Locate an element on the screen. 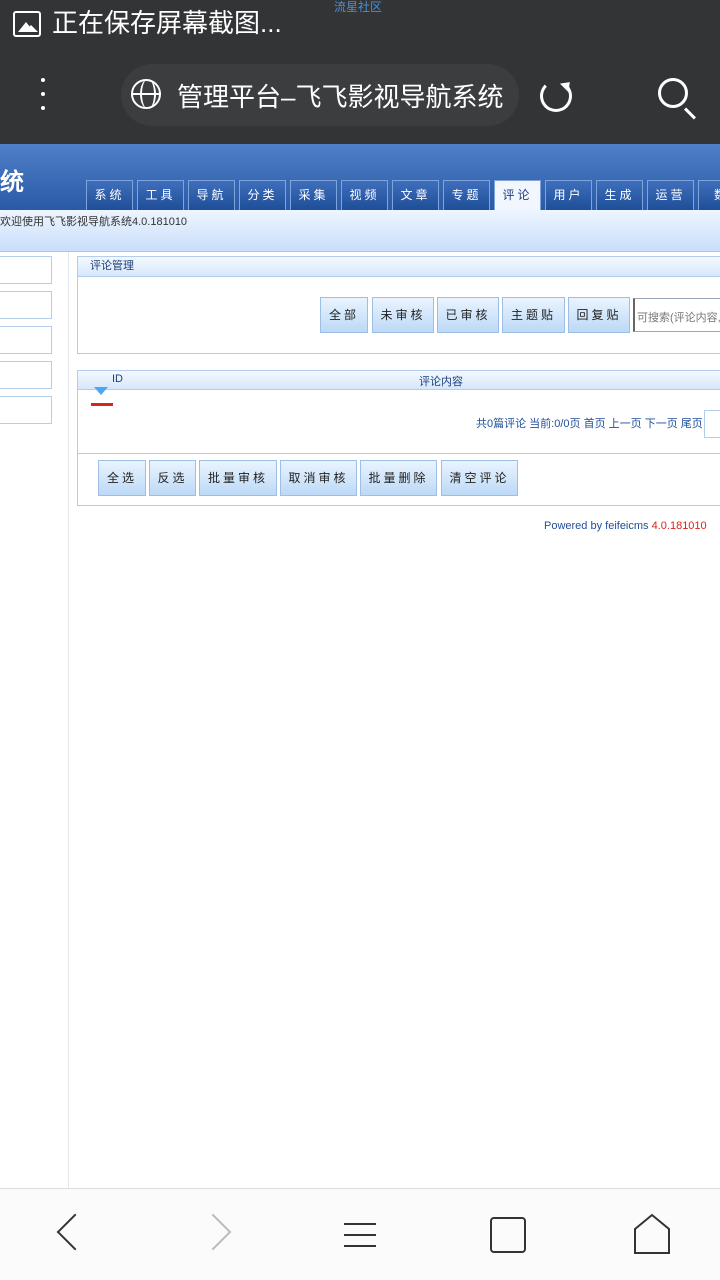  tab-system: 系统 is located at coordinates (109, 195).